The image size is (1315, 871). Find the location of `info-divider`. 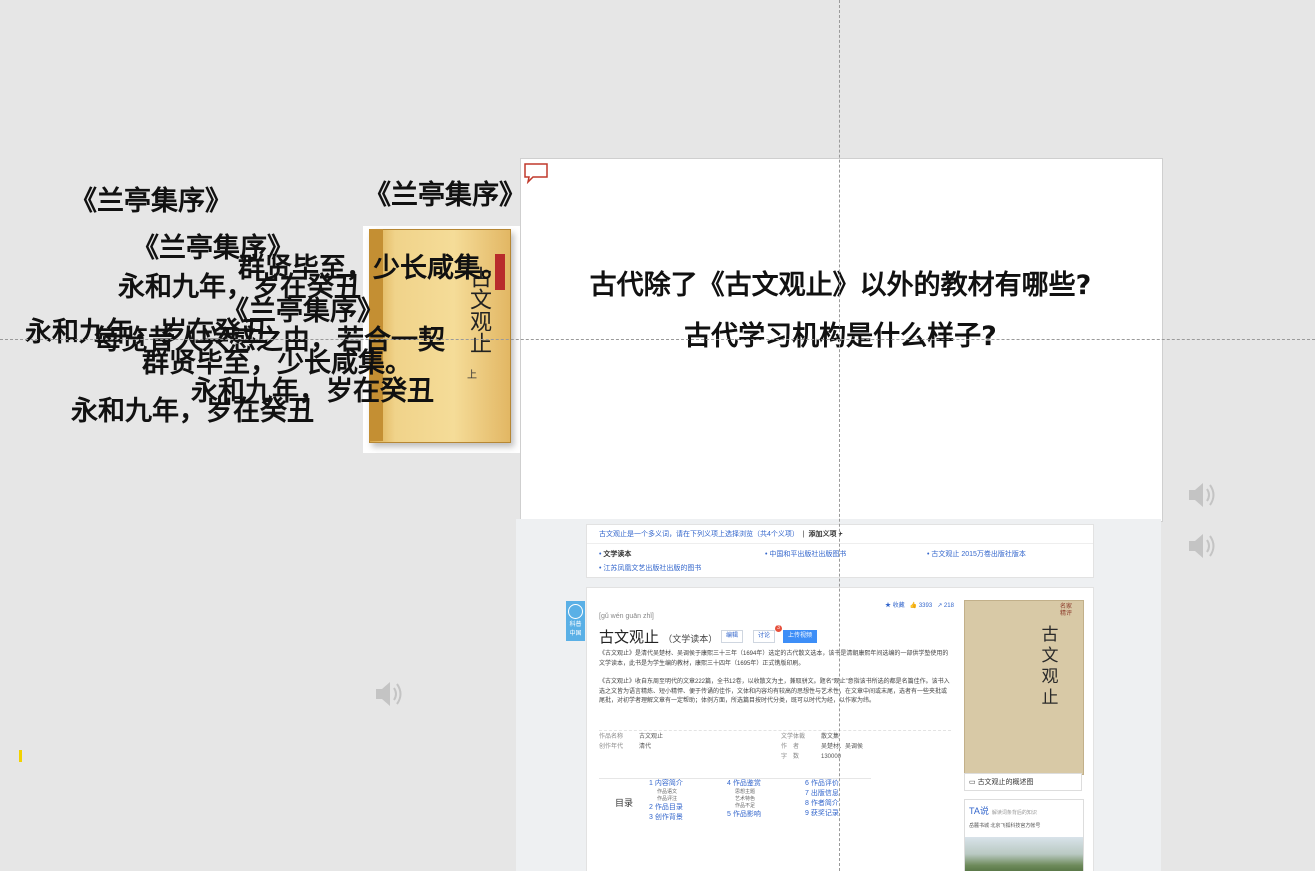

info-divider is located at coordinates (775, 730).